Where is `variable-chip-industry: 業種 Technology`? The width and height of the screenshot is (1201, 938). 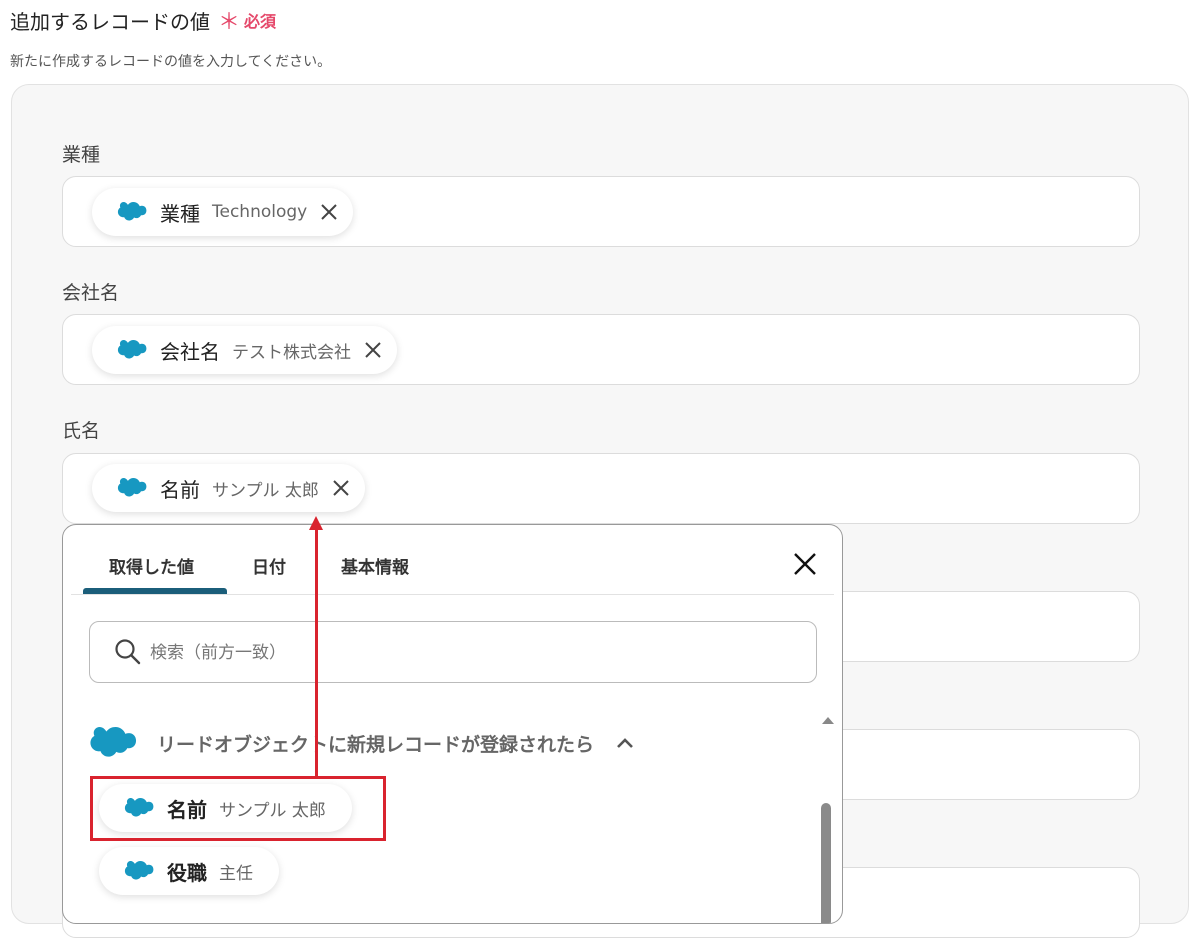
variable-chip-industry: 業種 Technology is located at coordinates (223, 212).